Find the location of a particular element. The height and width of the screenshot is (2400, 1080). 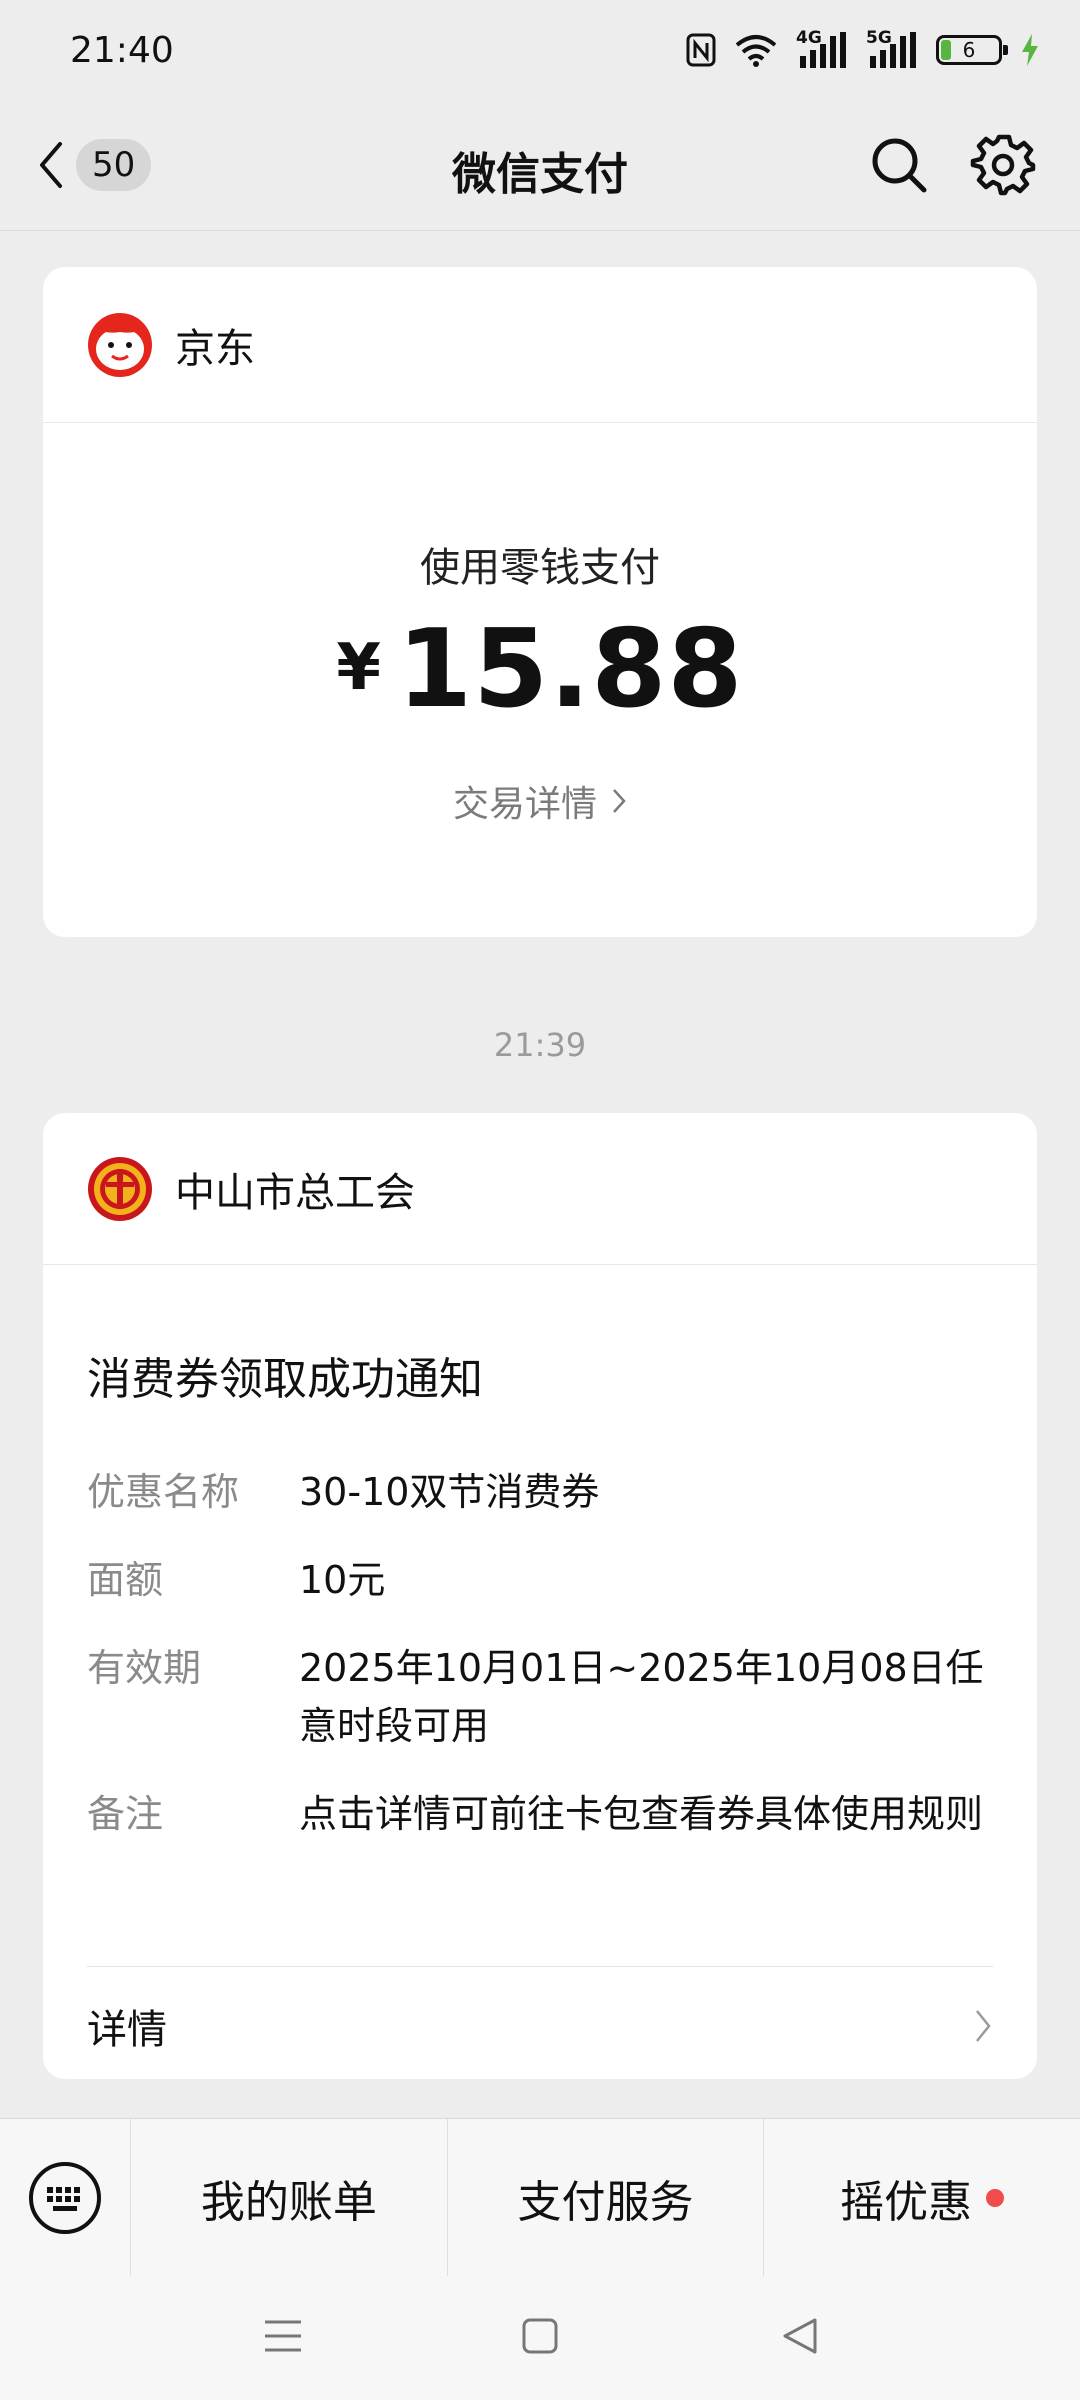

signal-5g-icon: 5G is located at coordinates (892, 49).